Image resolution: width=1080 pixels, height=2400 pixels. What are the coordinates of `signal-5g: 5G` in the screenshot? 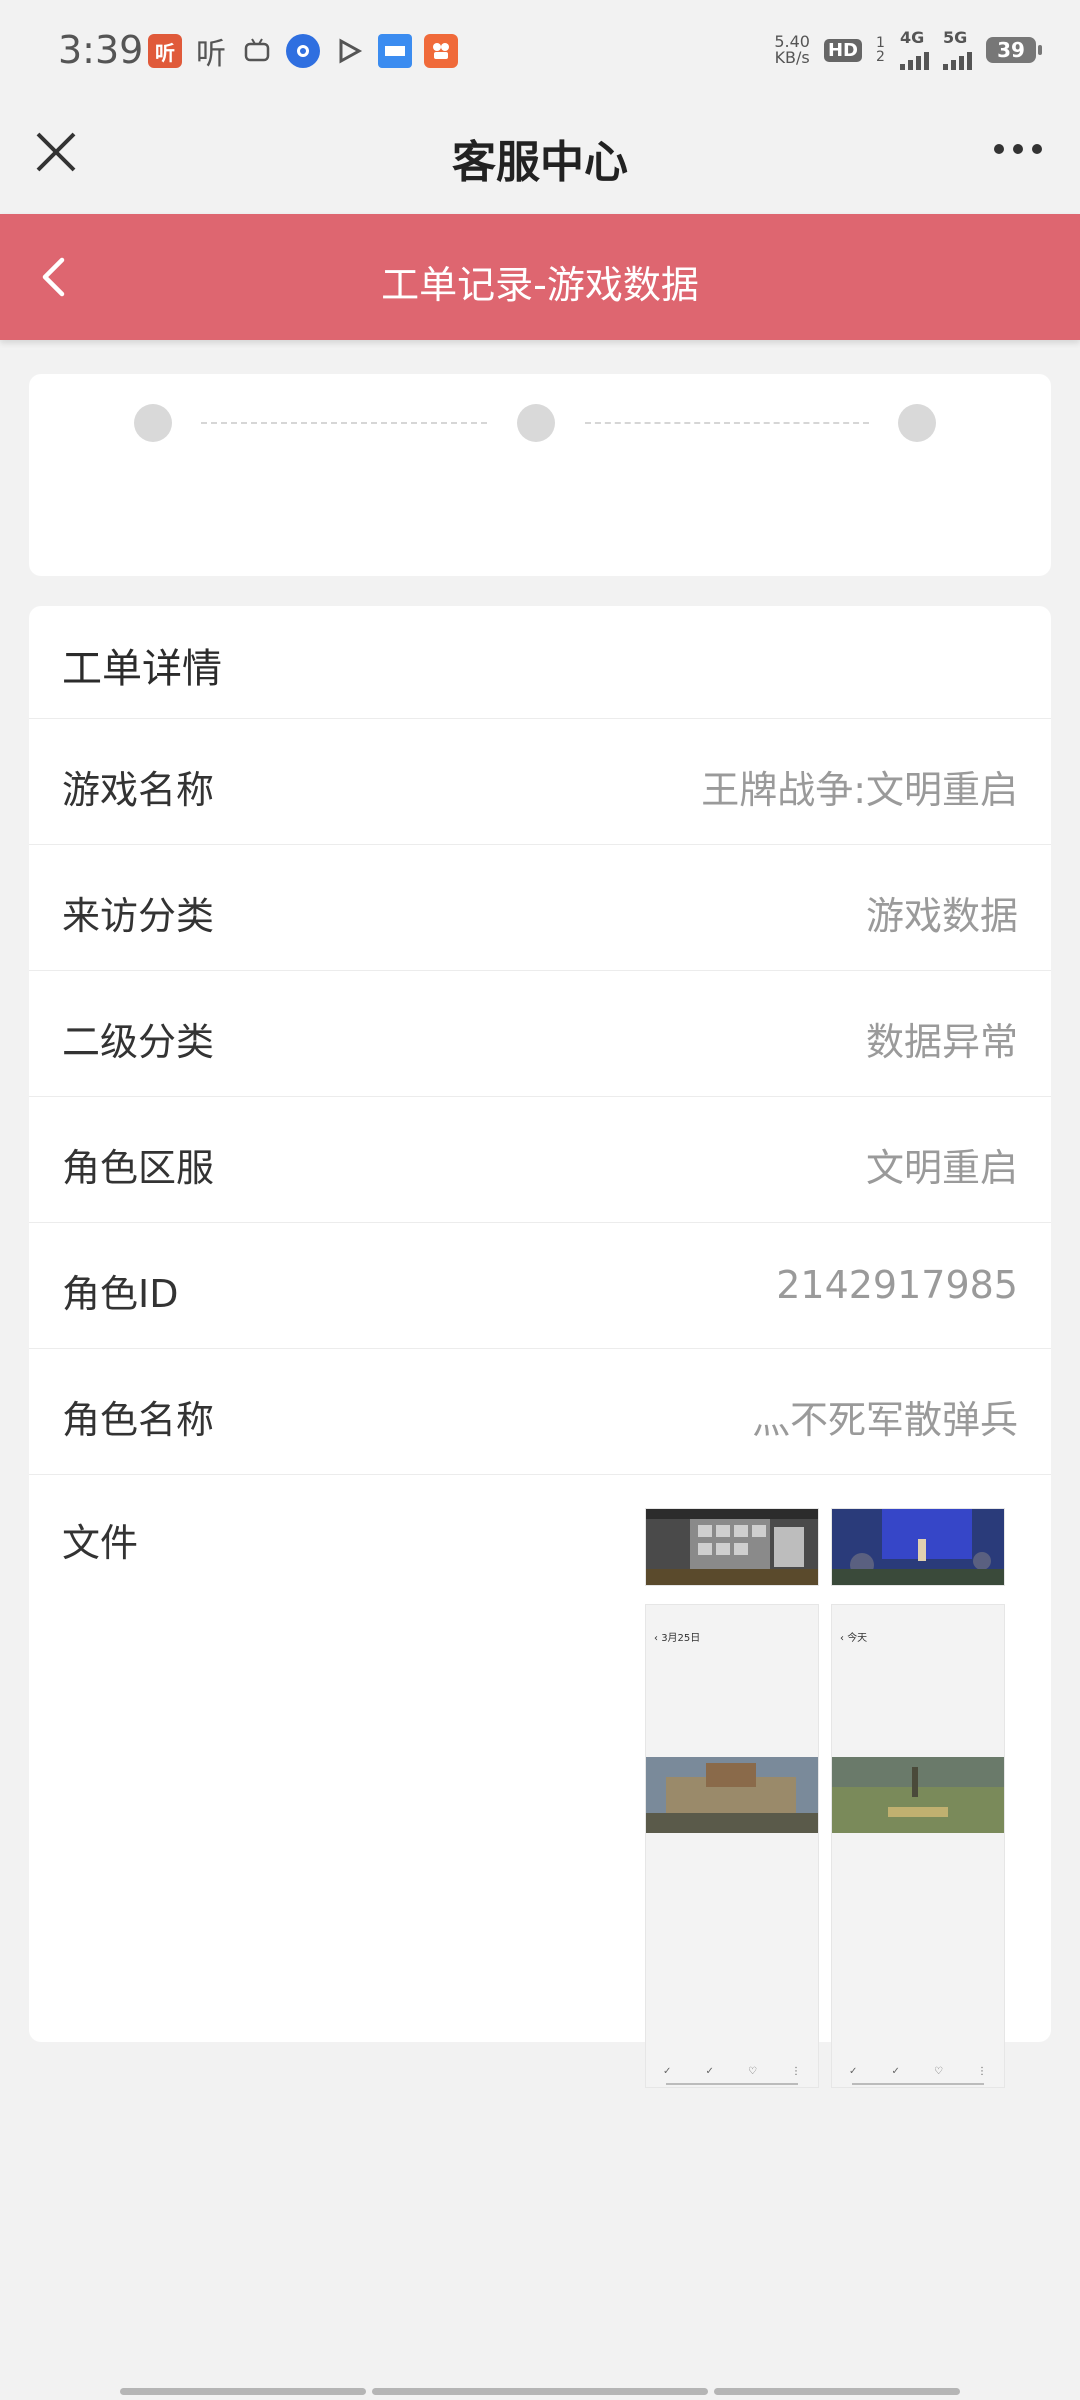 It's located at (957, 50).